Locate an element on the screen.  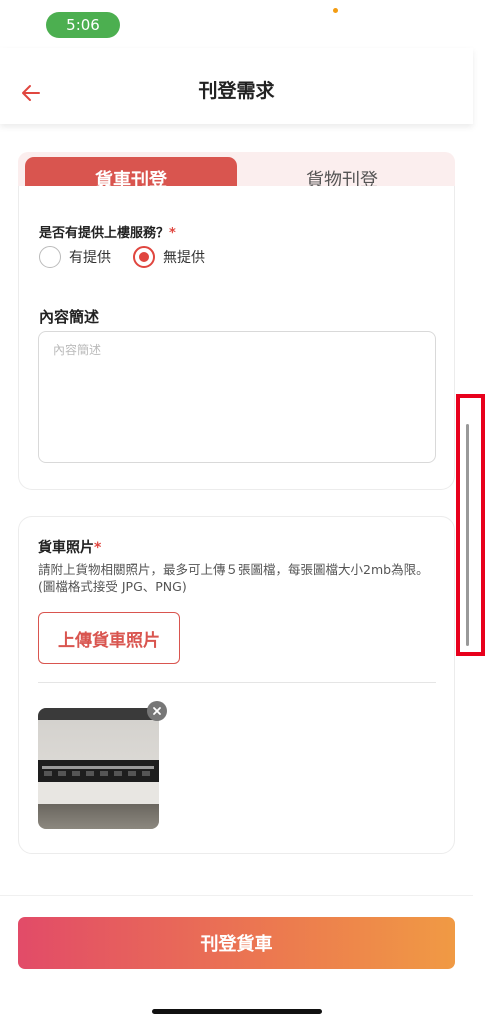
upload-truck-photo-button: 上傳貨車照片 is located at coordinates (109, 638).